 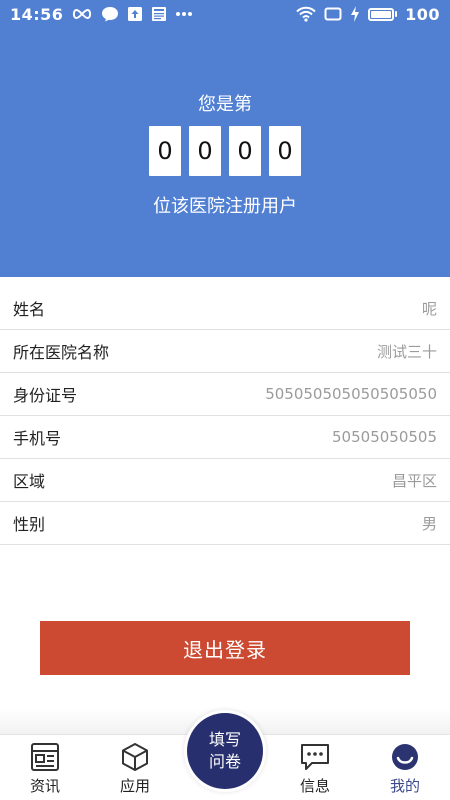 I want to click on profile-row-value: 呢, so click(x=429, y=308).